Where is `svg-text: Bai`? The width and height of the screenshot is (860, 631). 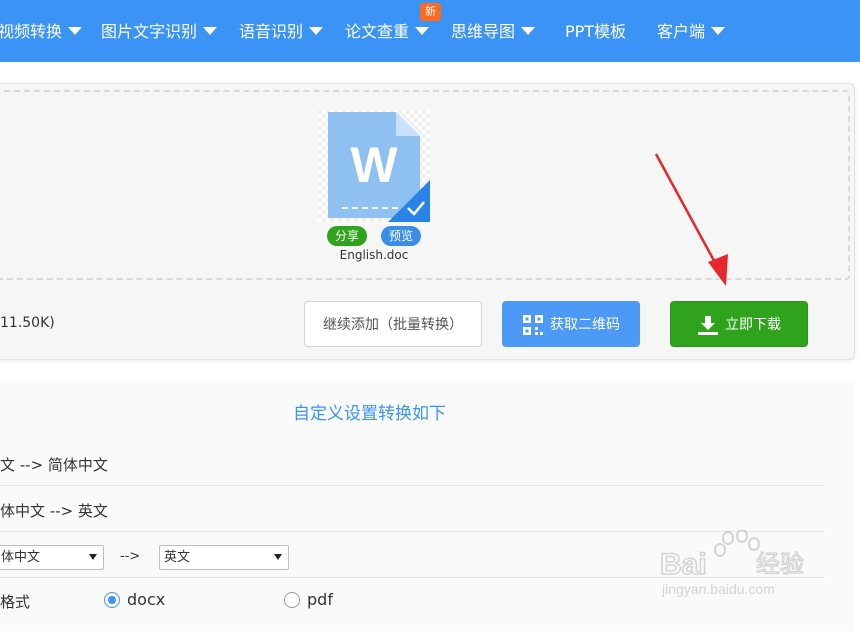 svg-text: Bai is located at coordinates (683, 564).